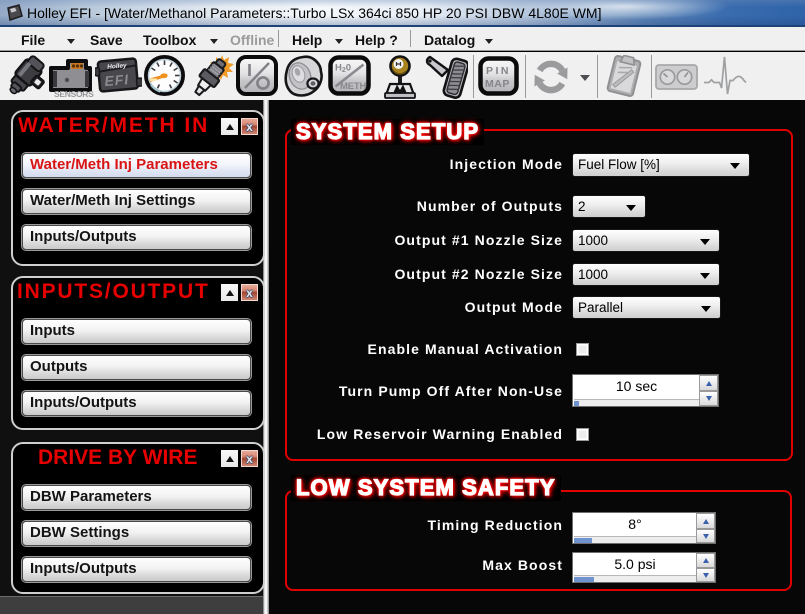 The height and width of the screenshot is (614, 805). What do you see at coordinates (353, 86) in the screenshot?
I see `svg-text: METH` at bounding box center [353, 86].